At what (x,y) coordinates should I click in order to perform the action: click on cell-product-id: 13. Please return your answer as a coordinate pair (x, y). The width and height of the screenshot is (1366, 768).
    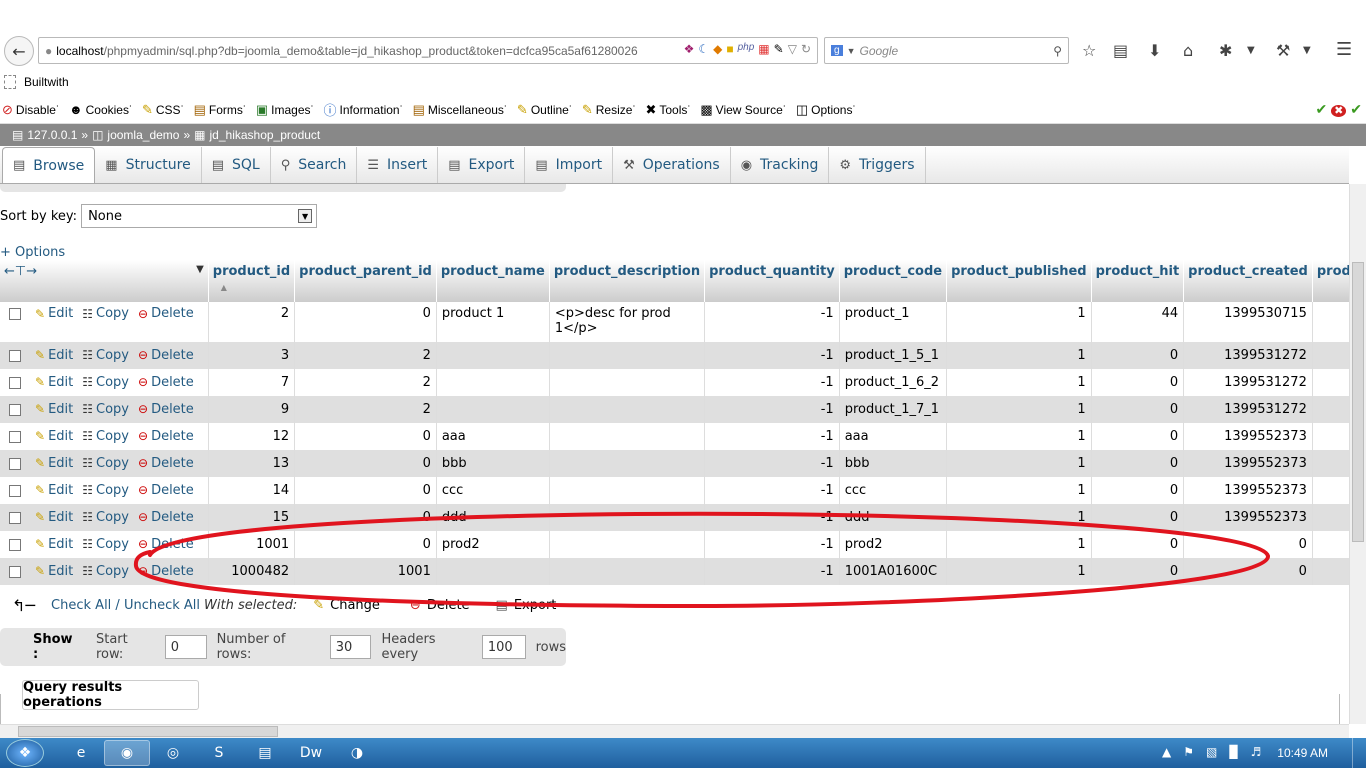
    Looking at the image, I should click on (252, 463).